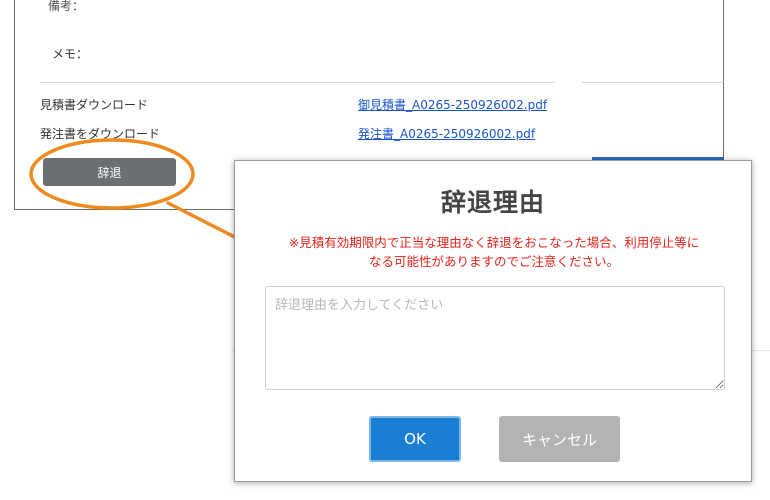 This screenshot has width=770, height=500. I want to click on ok-button: OK, so click(415, 439).